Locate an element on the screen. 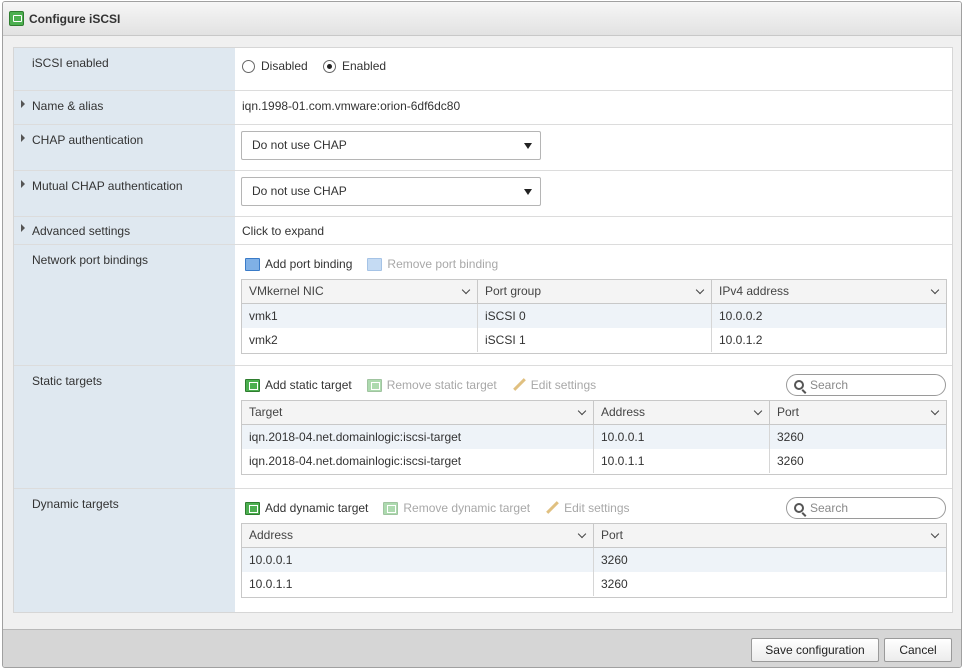  table-cell: 10.0.1.2 is located at coordinates (741, 340).